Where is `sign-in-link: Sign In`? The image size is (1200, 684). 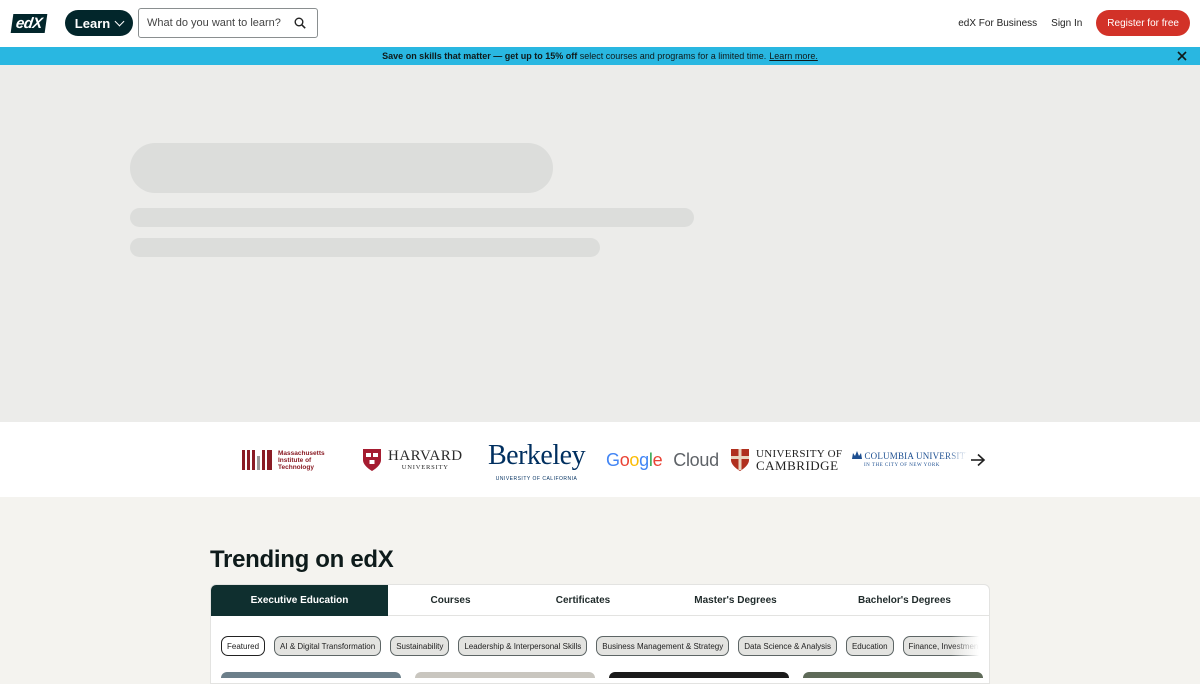 sign-in-link: Sign In is located at coordinates (1066, 23).